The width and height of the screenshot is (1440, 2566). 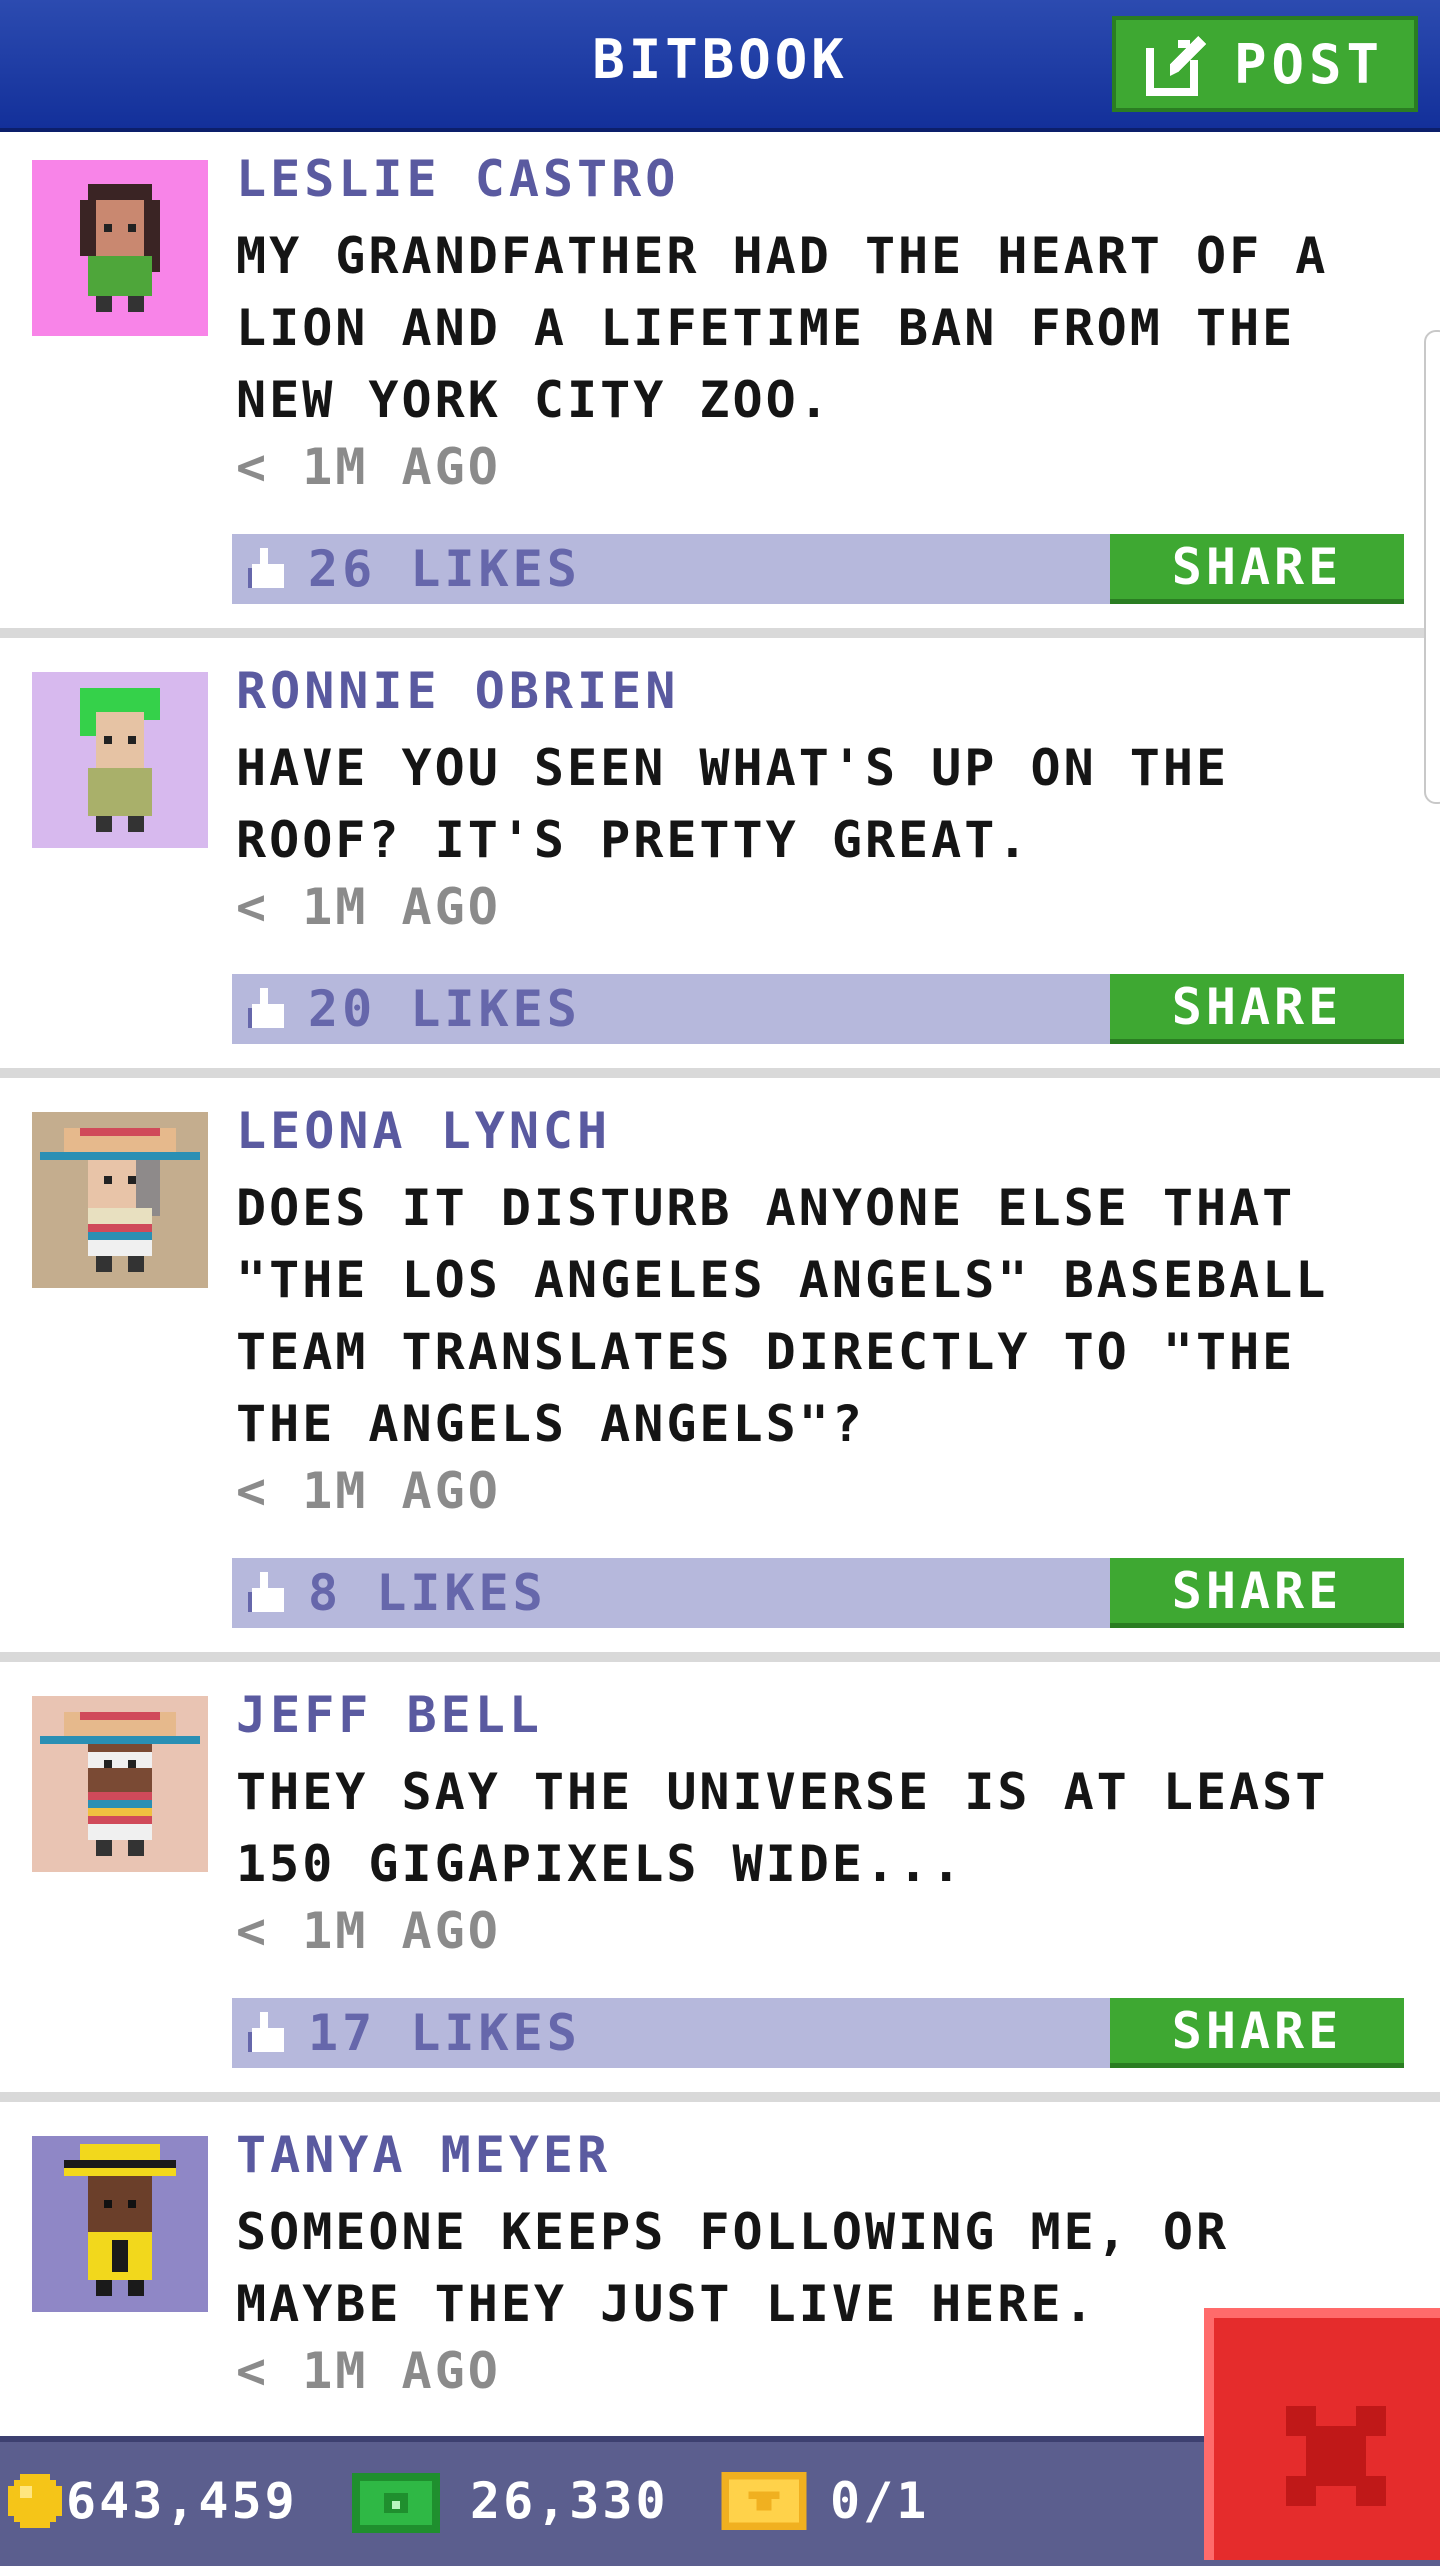 I want to click on tickets-count: 0/1, so click(x=880, y=2501).